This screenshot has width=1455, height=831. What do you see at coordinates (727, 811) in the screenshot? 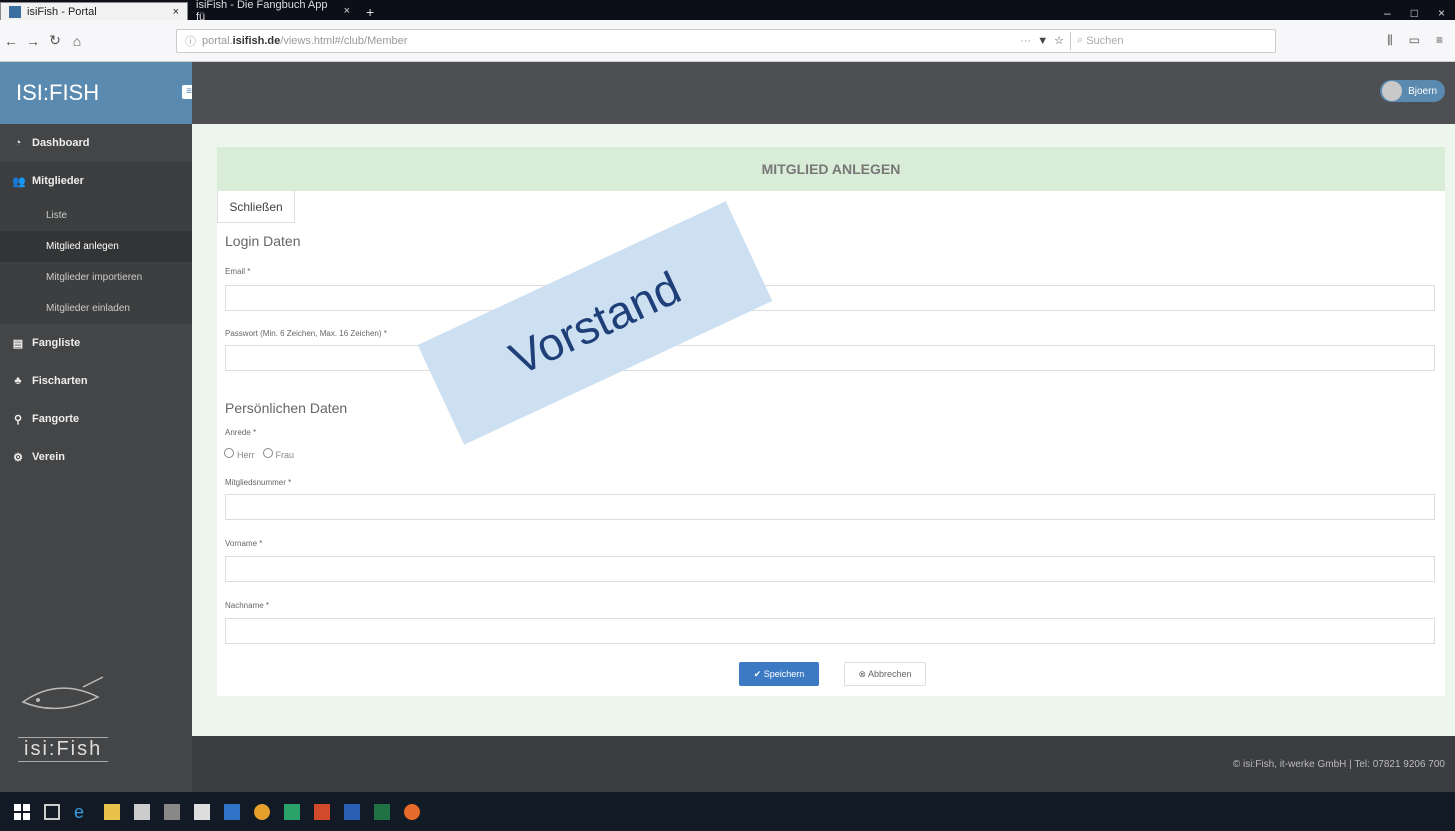
I see `windows-taskbar: e` at bounding box center [727, 811].